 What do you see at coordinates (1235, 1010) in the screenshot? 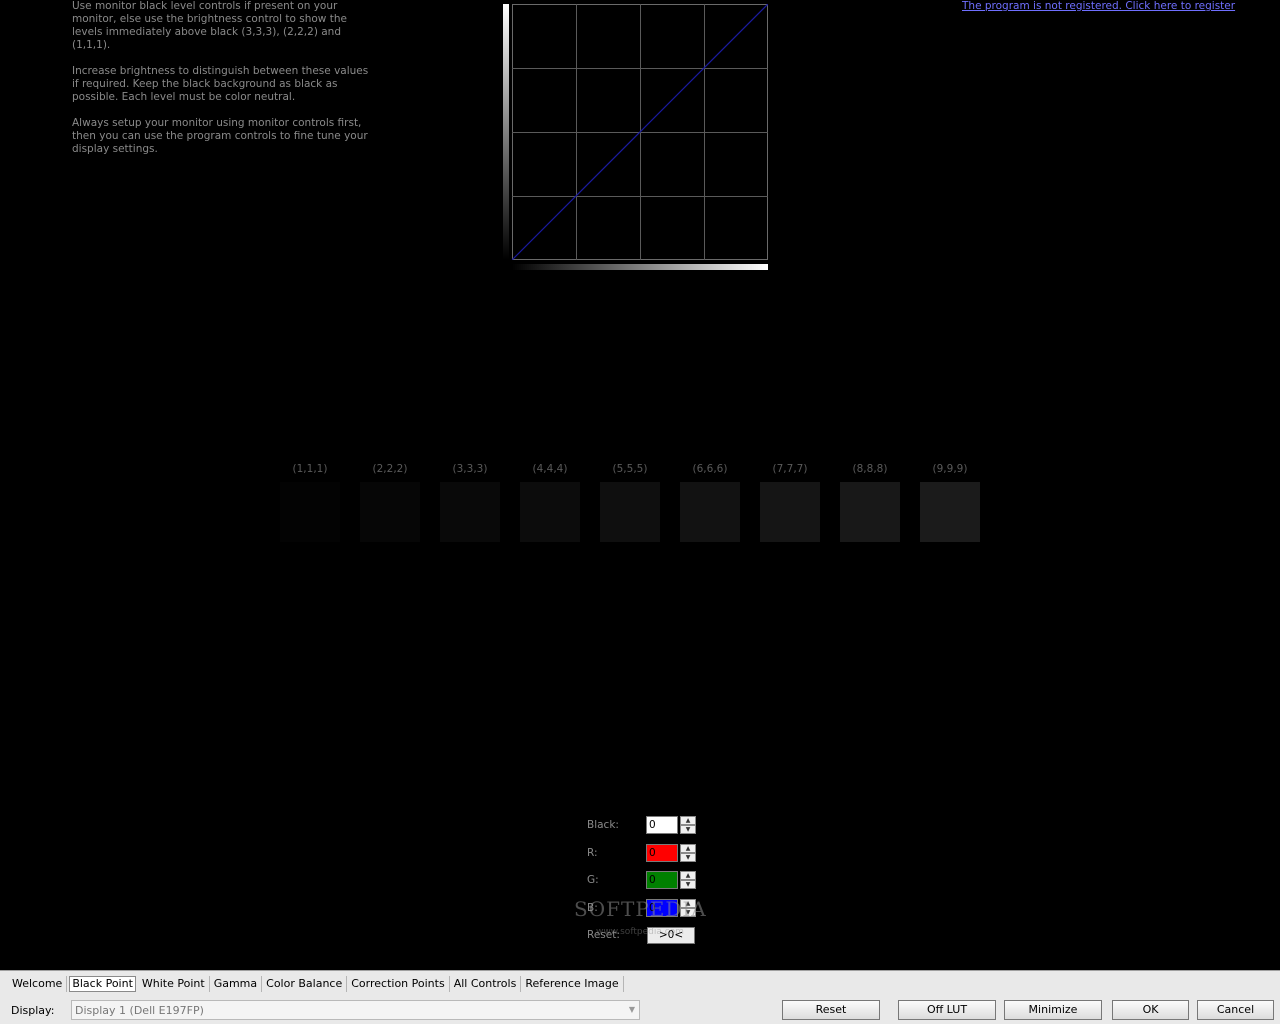
I see `cancel-button: Cancel` at bounding box center [1235, 1010].